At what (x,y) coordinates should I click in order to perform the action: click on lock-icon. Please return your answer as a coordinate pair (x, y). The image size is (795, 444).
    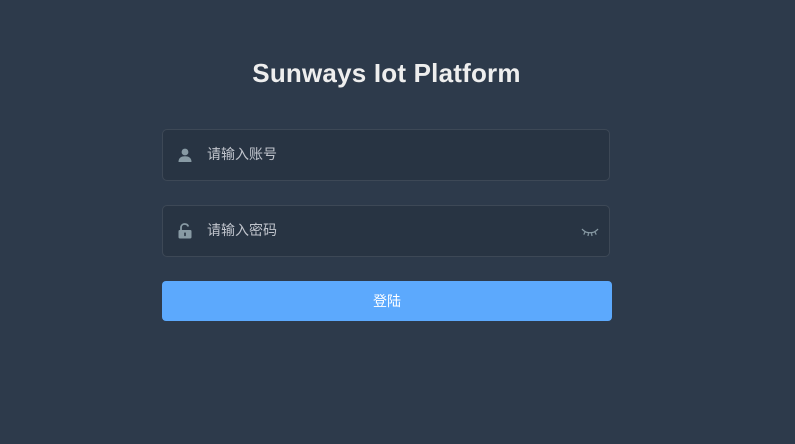
    Looking at the image, I should click on (185, 231).